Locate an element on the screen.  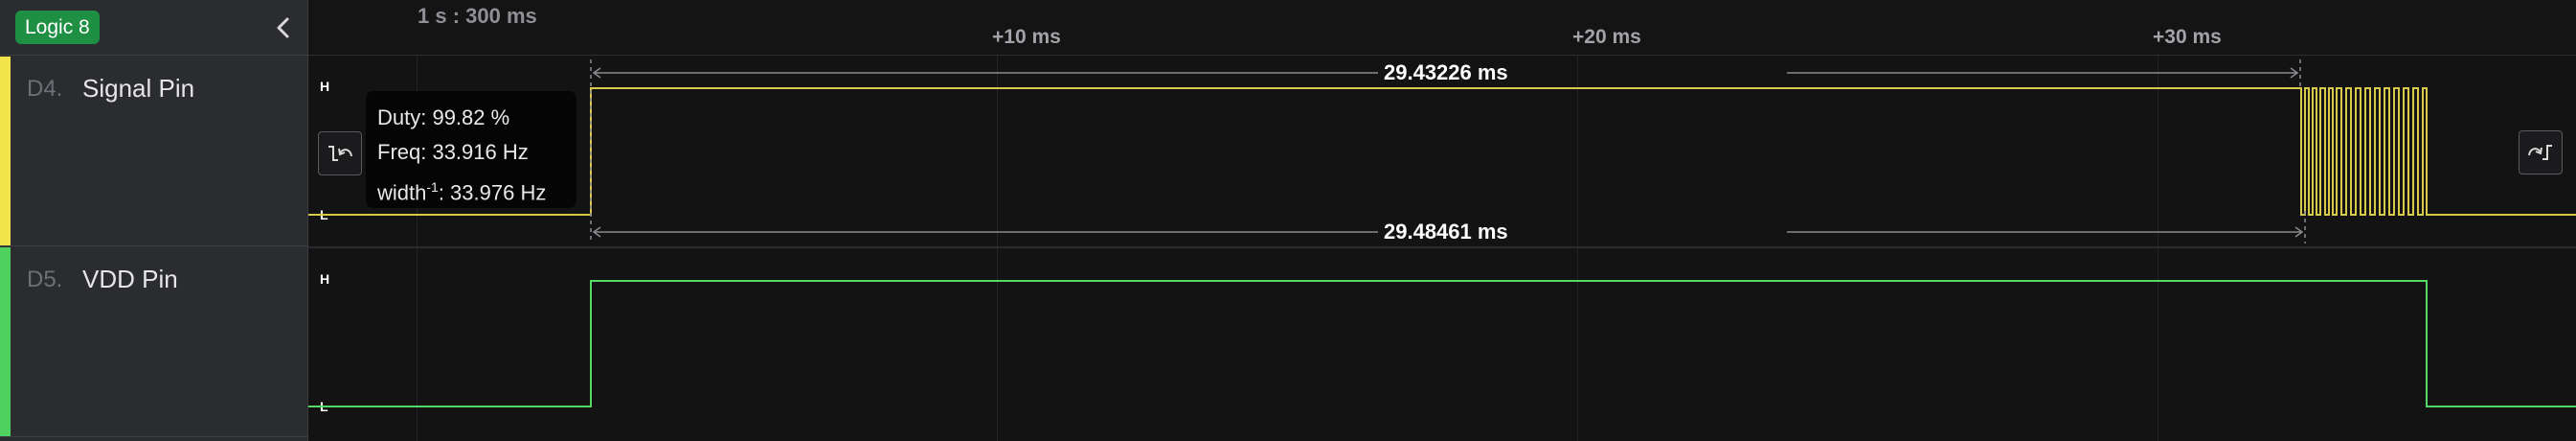
pulse-width-measurement-lower: 29.48461 ms is located at coordinates (1446, 232).